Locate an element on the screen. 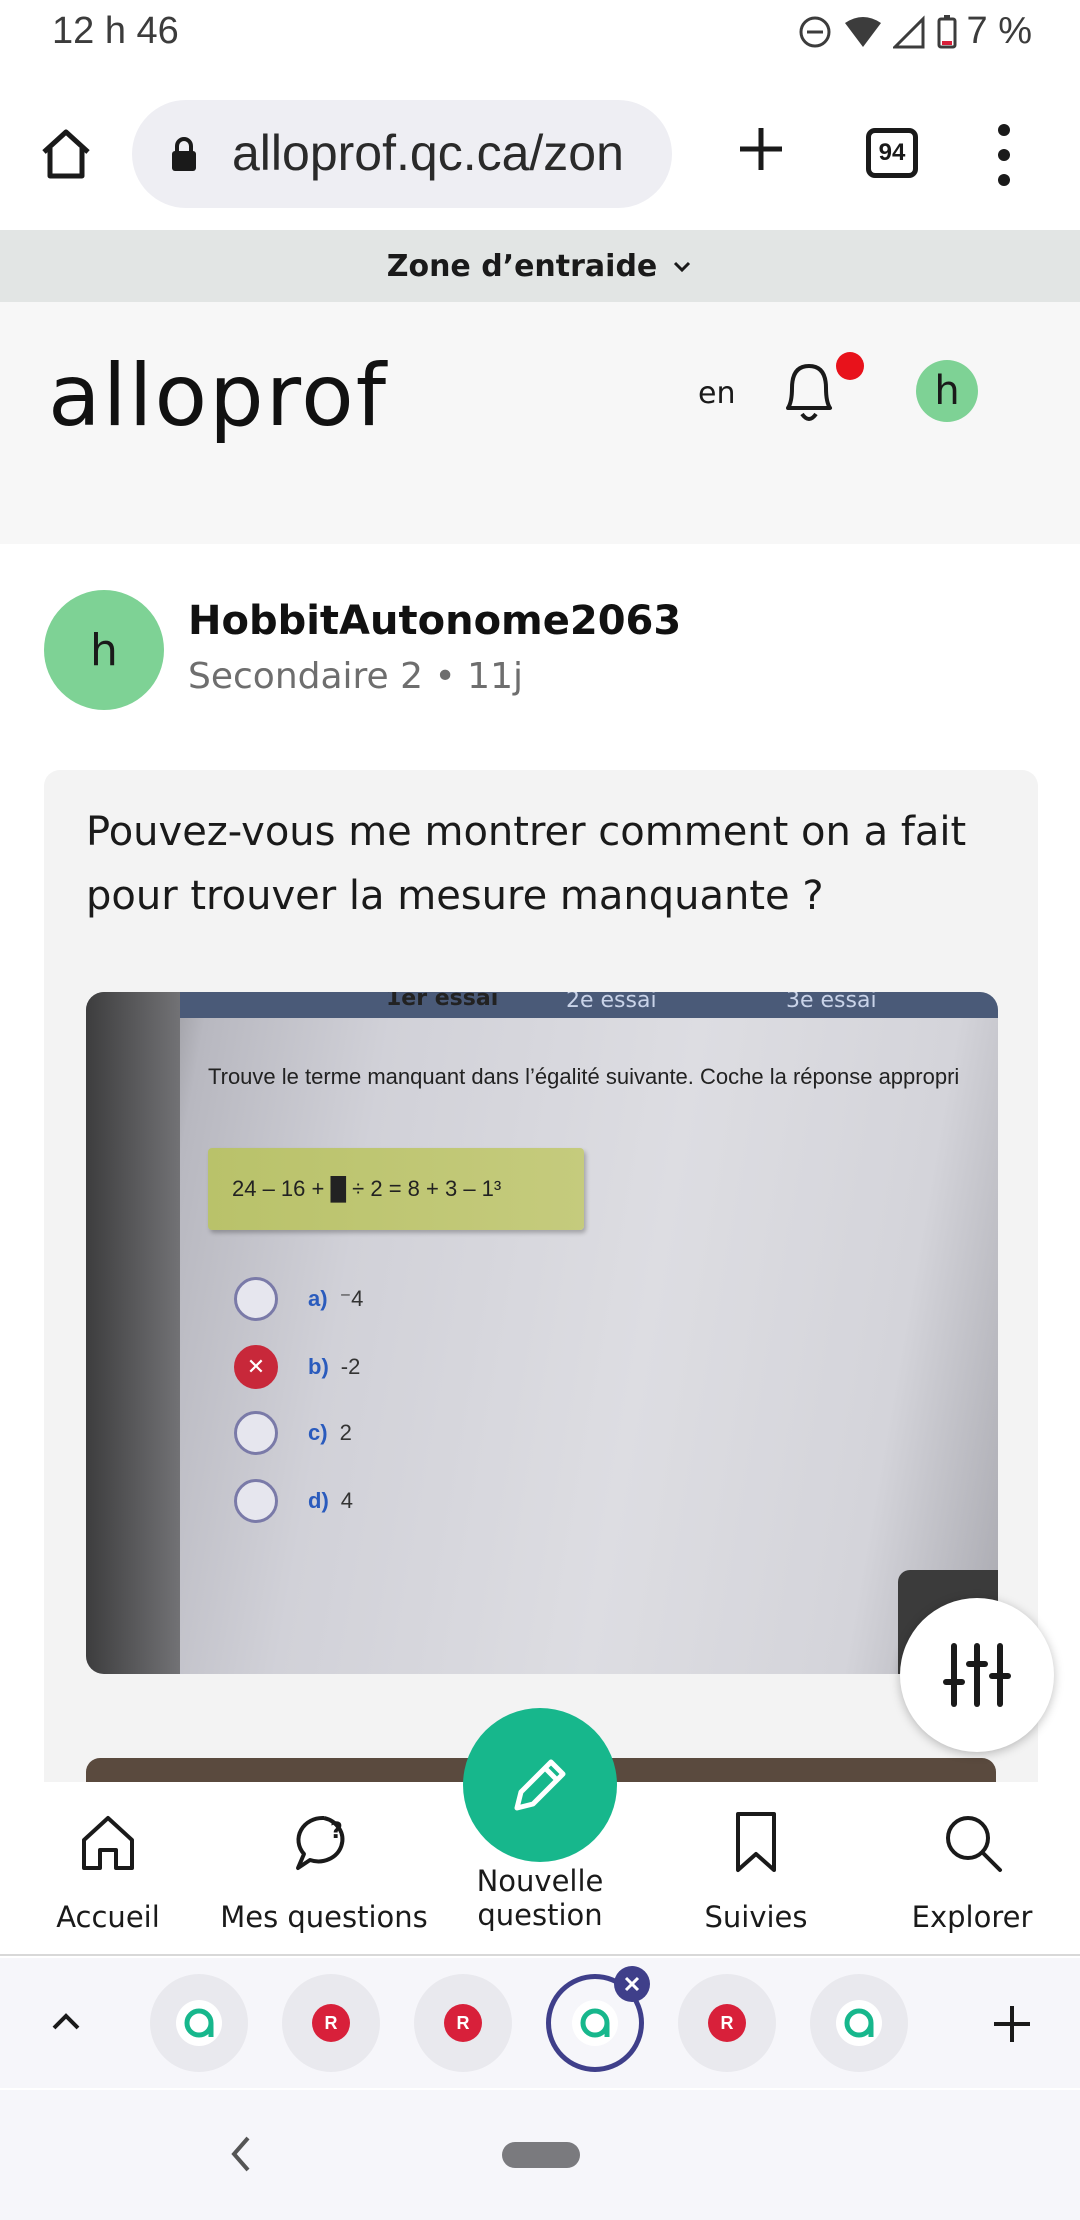 The image size is (1080, 2220). option-letter: d) is located at coordinates (318, 1500).